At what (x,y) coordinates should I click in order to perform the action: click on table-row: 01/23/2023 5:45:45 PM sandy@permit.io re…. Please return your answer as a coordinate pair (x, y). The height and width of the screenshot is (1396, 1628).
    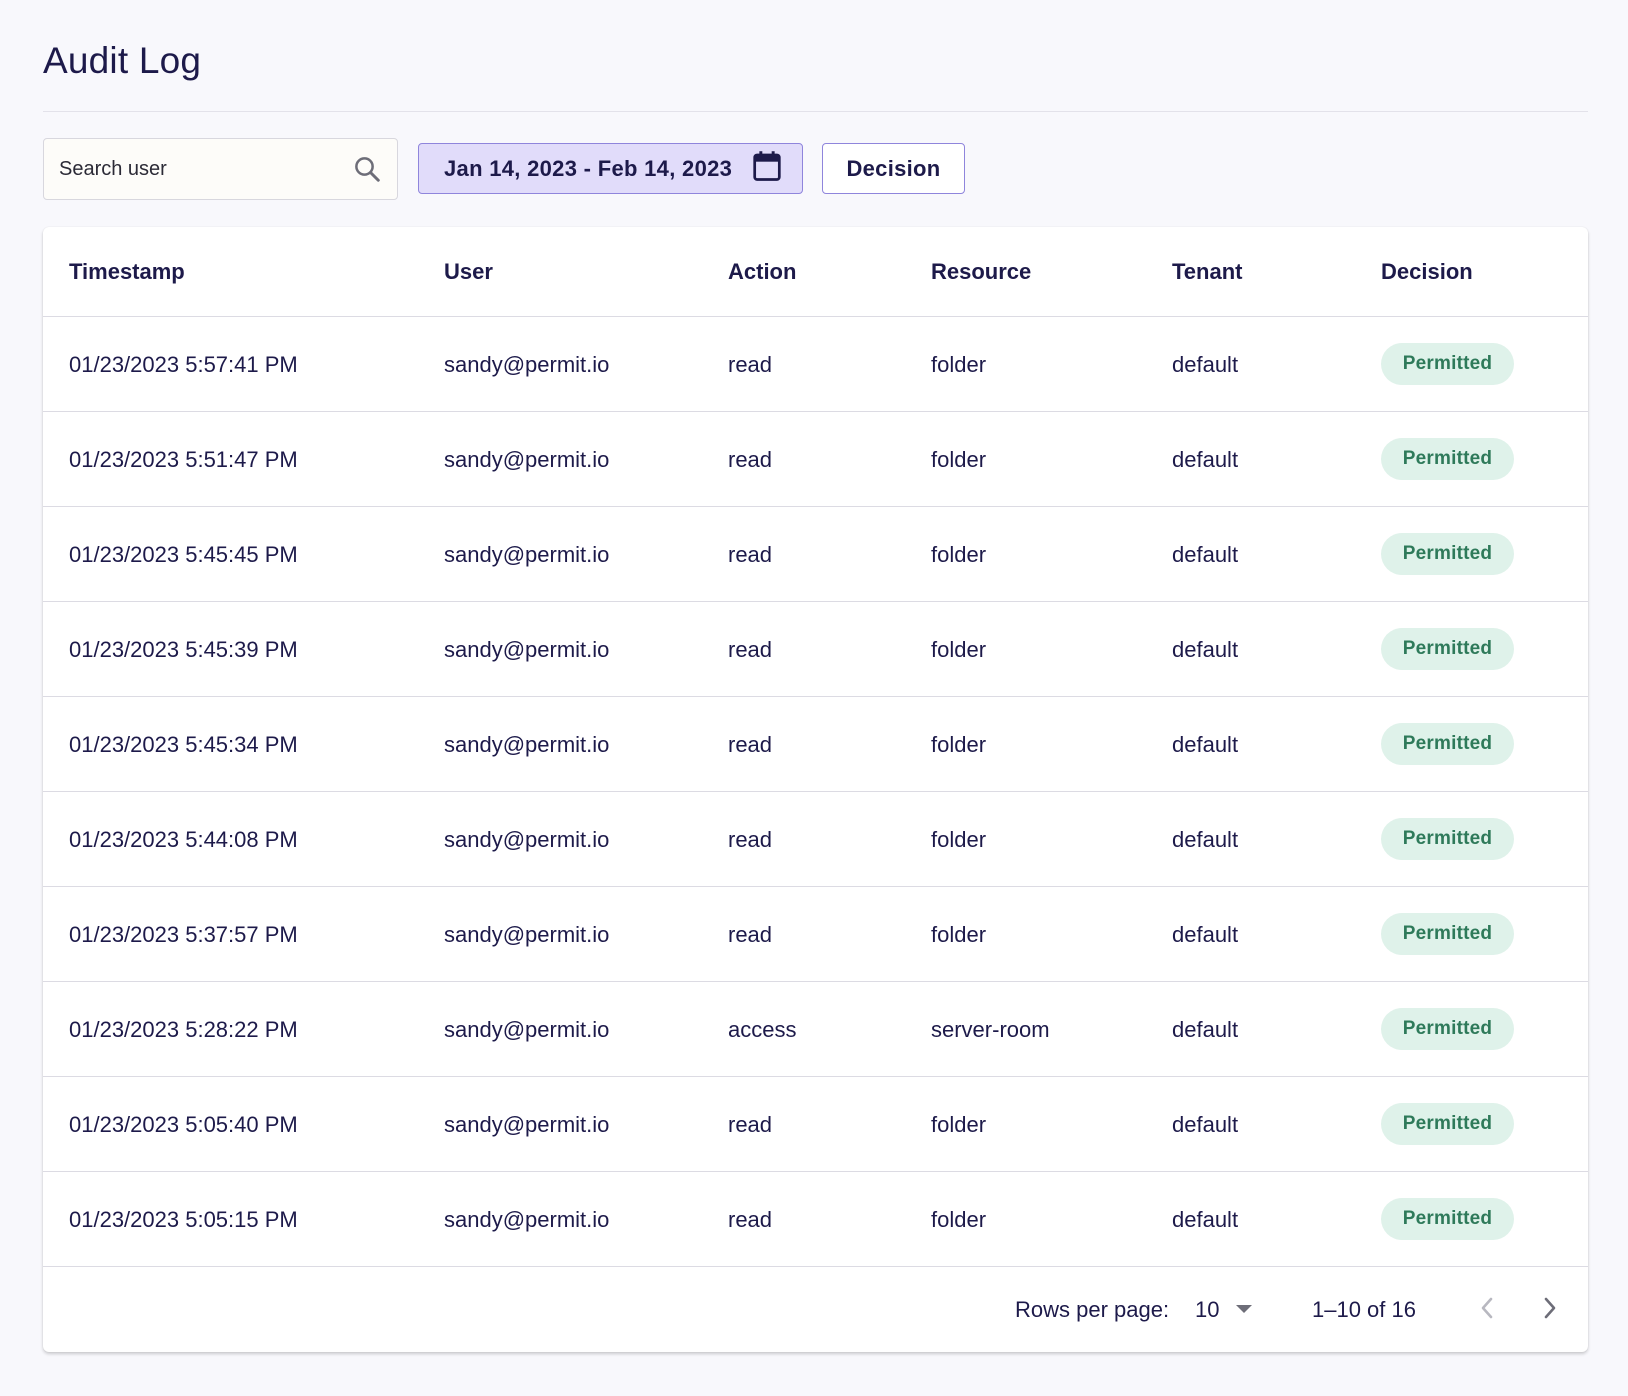
    Looking at the image, I should click on (815, 554).